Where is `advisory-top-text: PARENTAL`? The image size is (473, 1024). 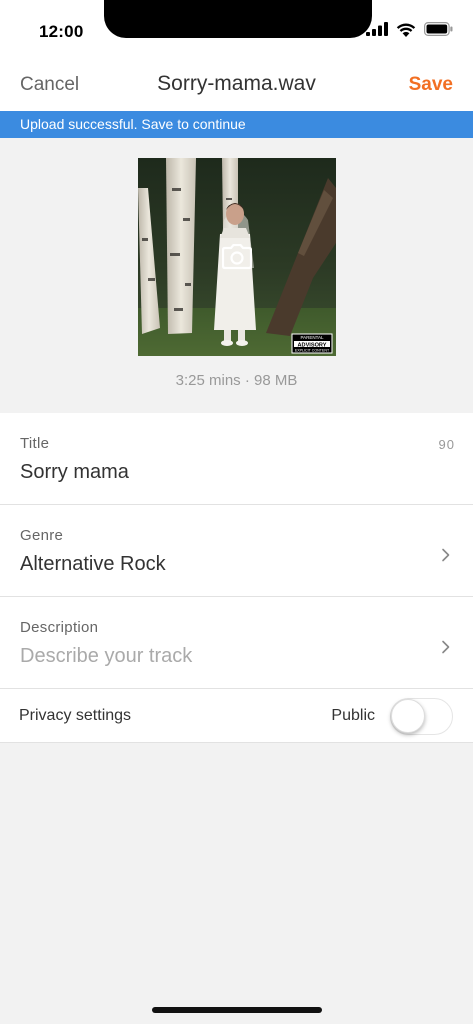
advisory-top-text: PARENTAL is located at coordinates (312, 337).